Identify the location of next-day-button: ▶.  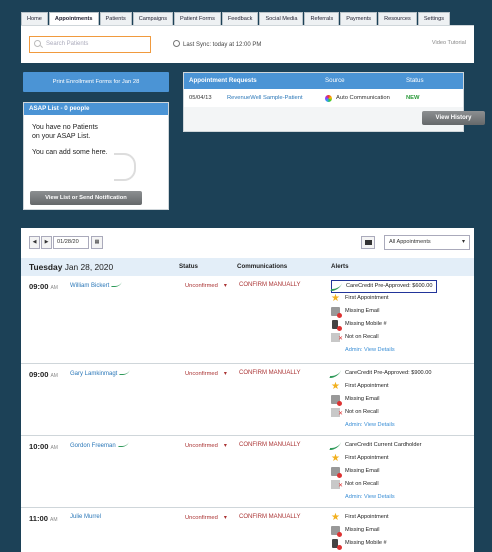
(46, 242).